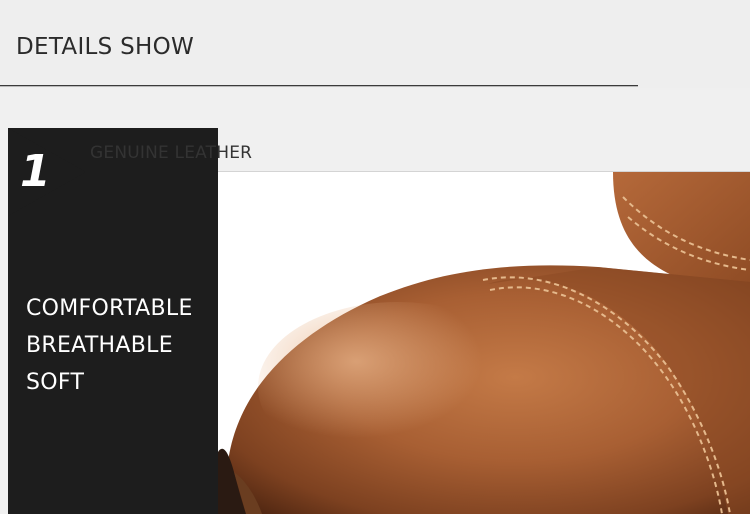 This screenshot has height=514, width=750. Describe the element at coordinates (319, 86) in the screenshot. I see `header-divider` at that location.